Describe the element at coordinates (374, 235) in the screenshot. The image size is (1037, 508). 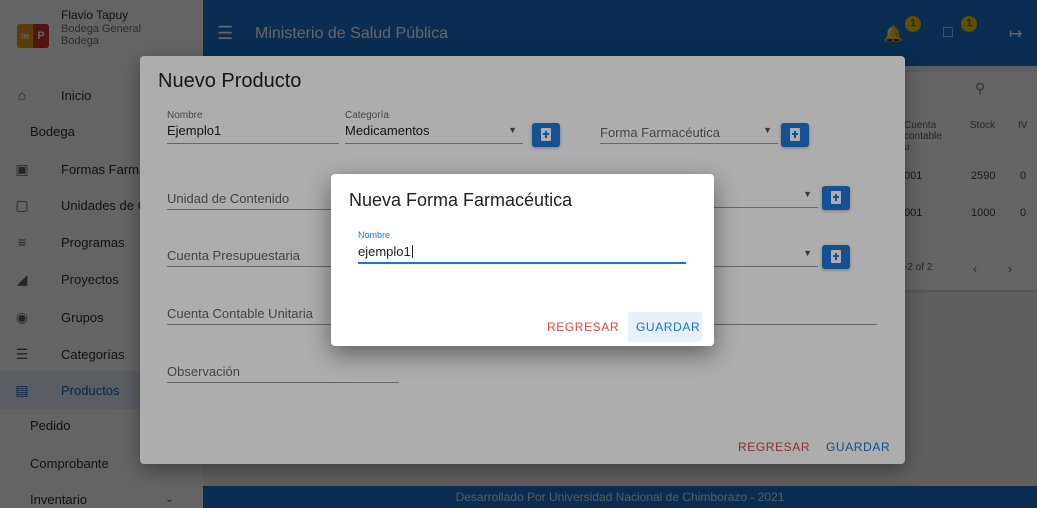
I see `forma-nombre-label: Nombre` at that location.